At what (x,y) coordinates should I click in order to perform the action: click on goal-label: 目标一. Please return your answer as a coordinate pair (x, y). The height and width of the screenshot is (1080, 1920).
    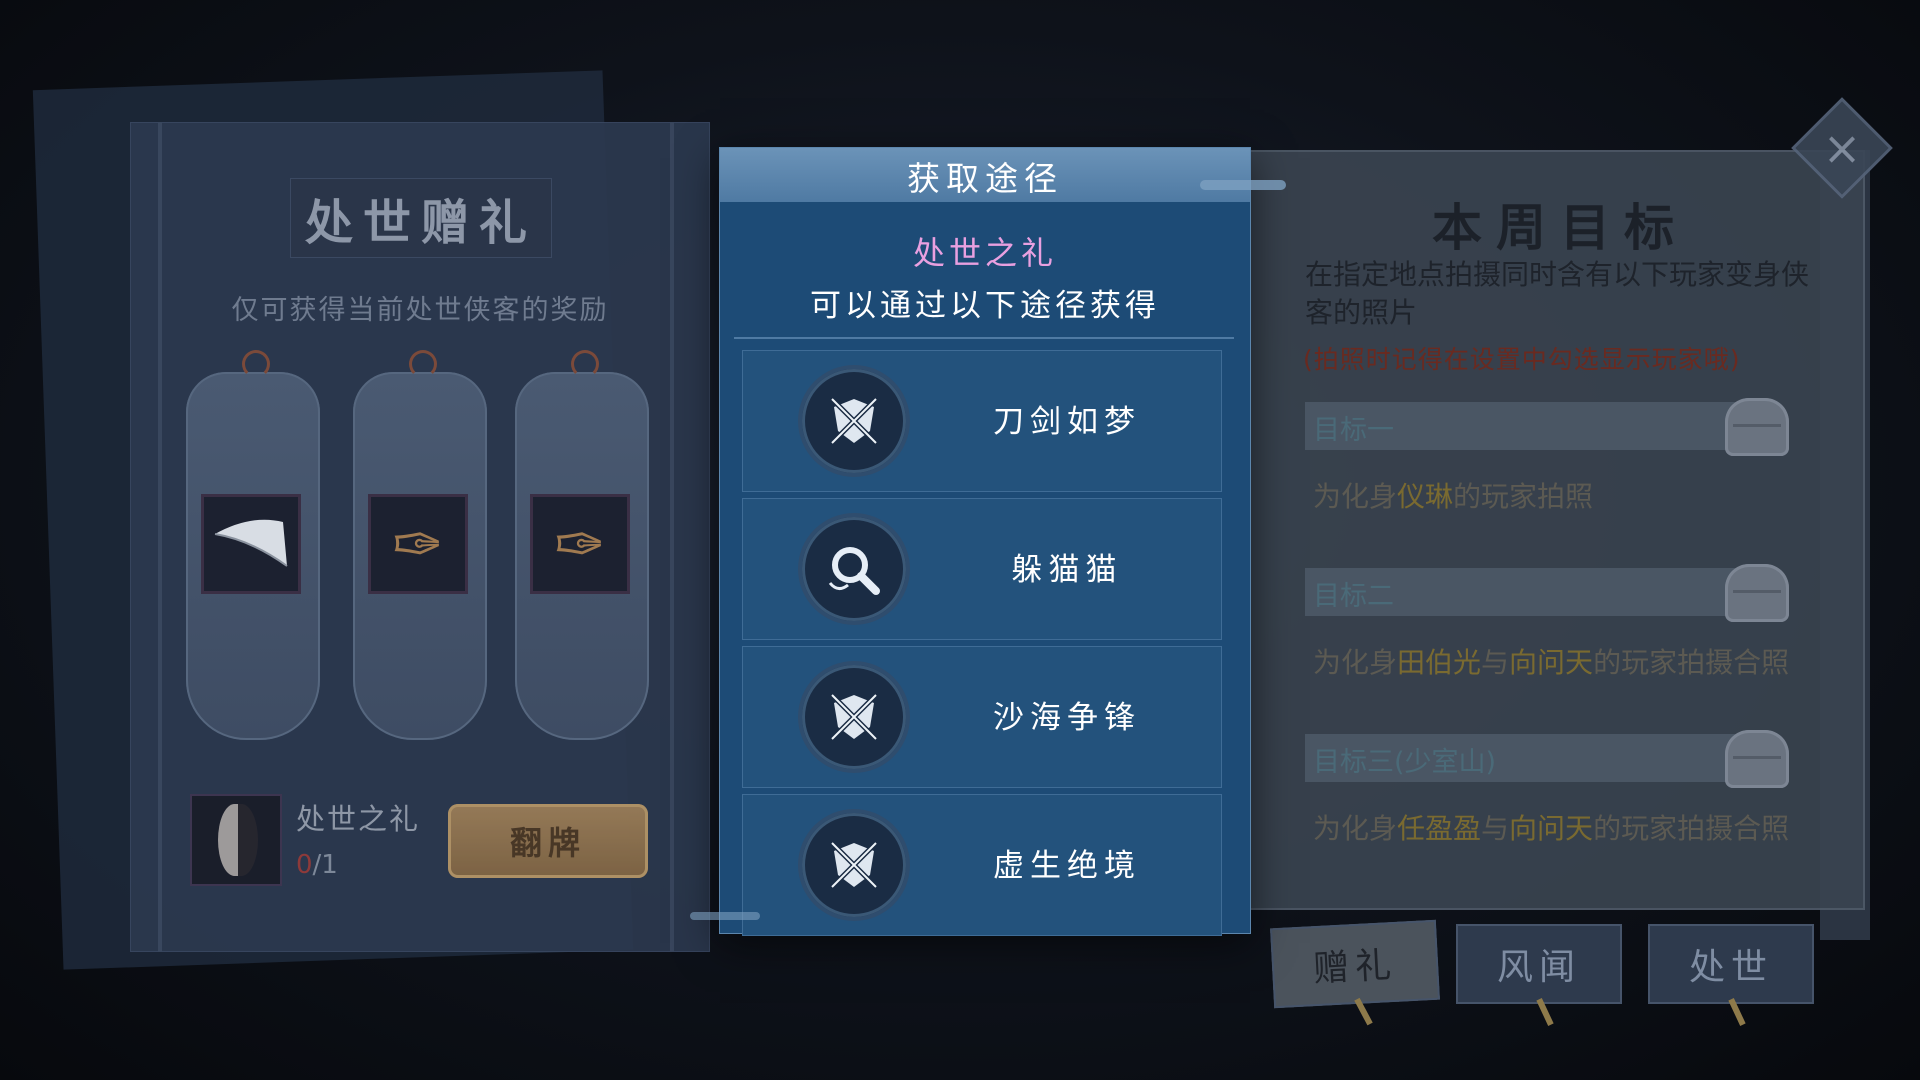
    Looking at the image, I should click on (1353, 430).